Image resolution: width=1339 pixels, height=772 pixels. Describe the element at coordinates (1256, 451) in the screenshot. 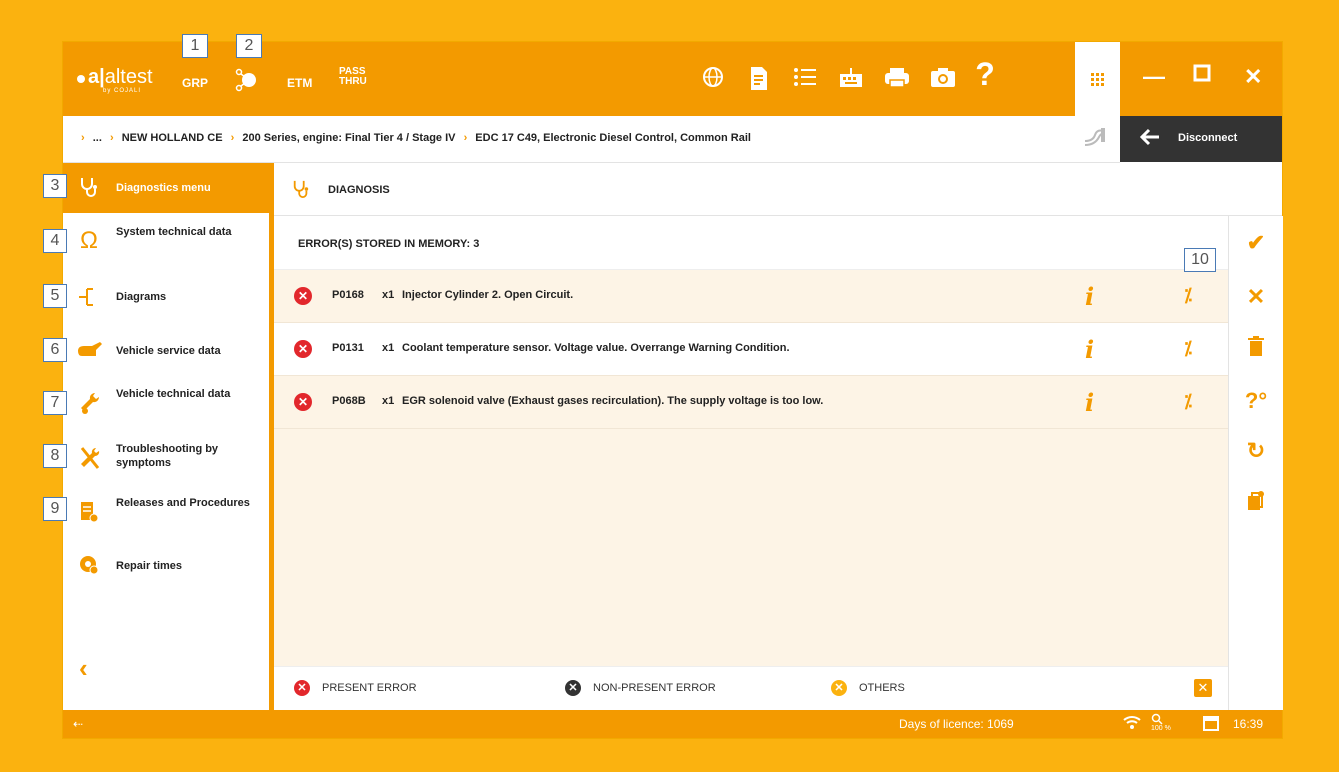

I see `refresh-icon: ↻` at that location.